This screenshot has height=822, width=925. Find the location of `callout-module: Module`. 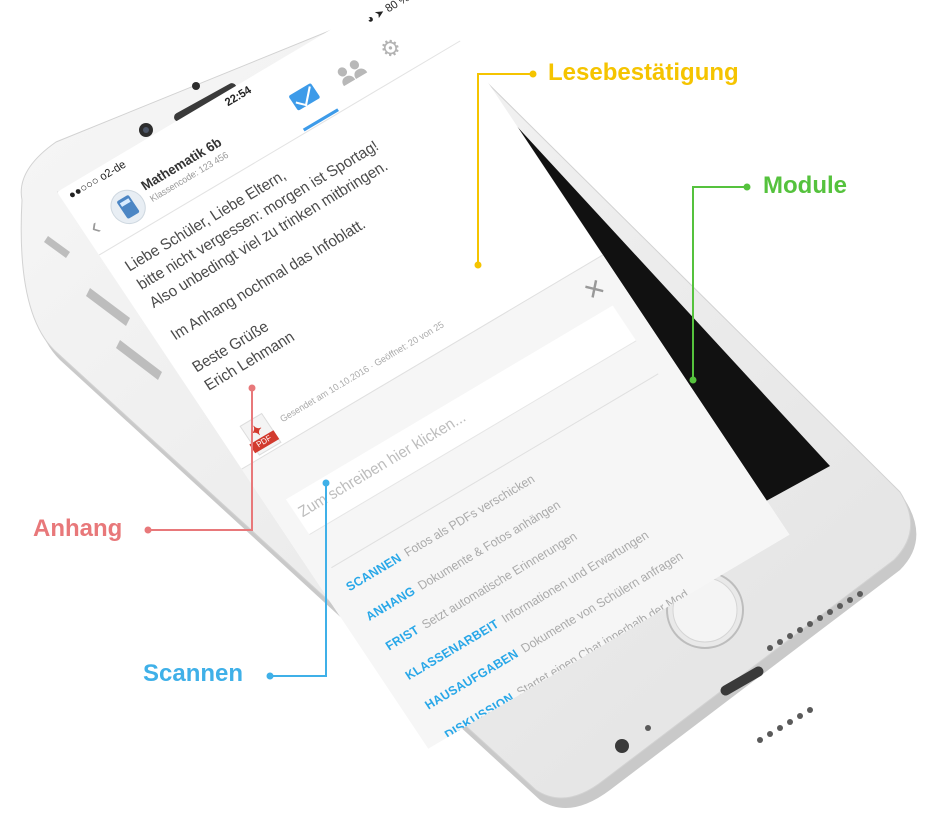

callout-module: Module is located at coordinates (805, 185).